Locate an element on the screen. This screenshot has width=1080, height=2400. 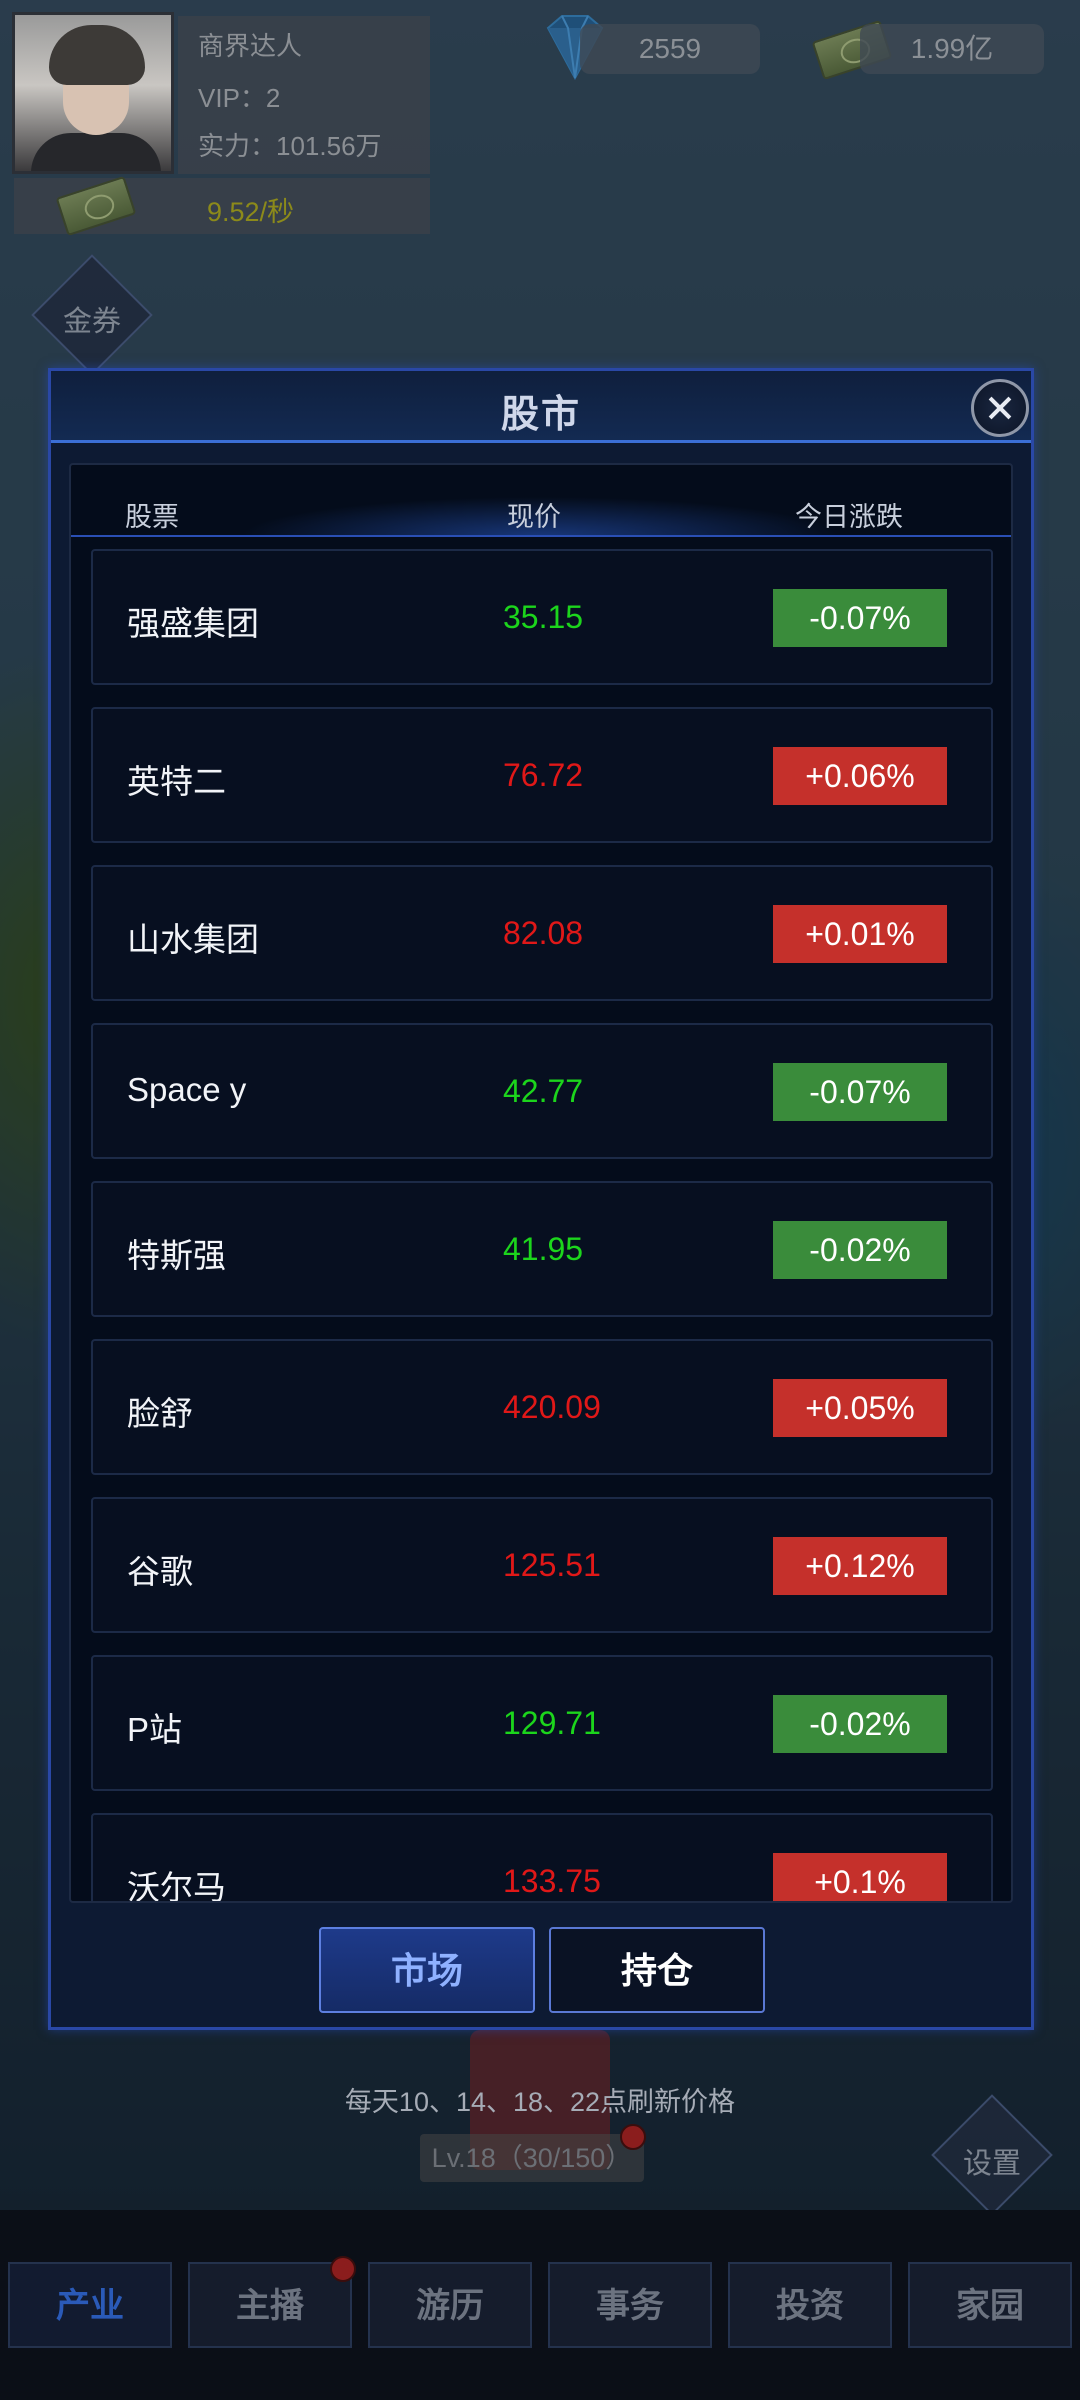
nav-home: 家园 is located at coordinates (990, 2305).